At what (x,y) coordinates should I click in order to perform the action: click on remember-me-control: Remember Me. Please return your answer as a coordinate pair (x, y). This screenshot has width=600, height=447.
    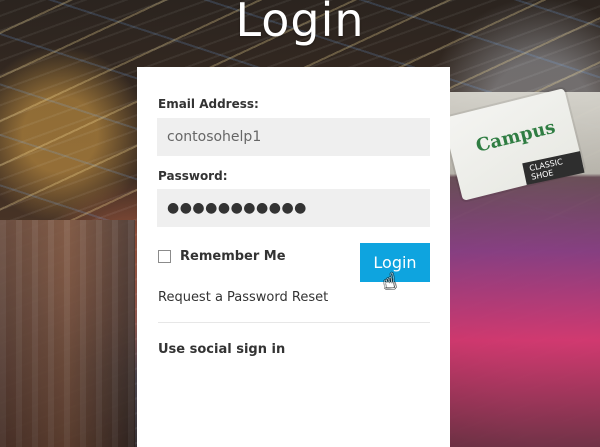
    Looking at the image, I should click on (222, 256).